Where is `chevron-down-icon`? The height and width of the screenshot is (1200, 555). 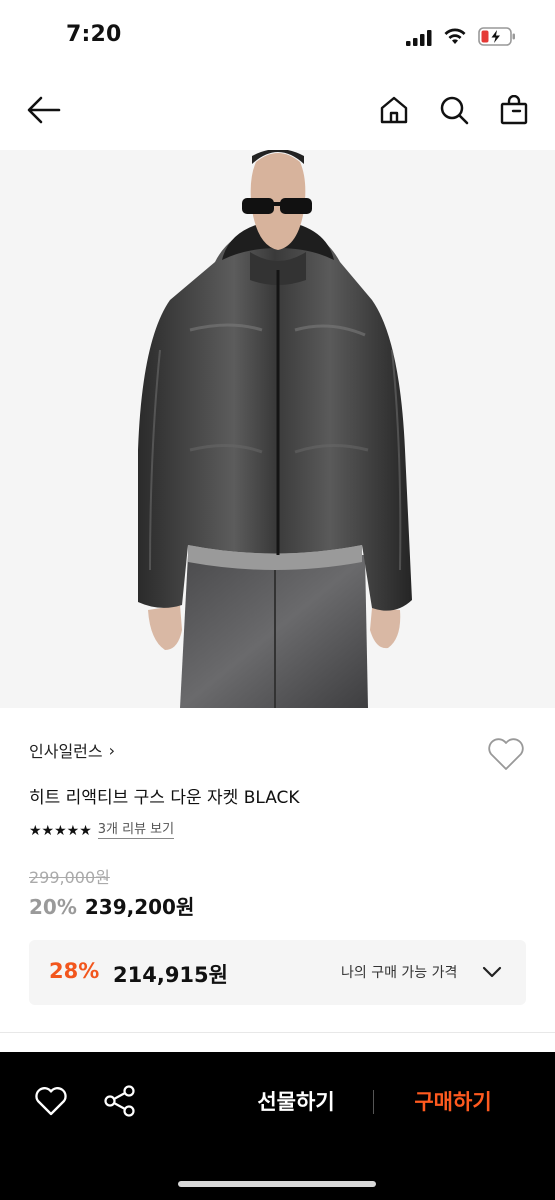 chevron-down-icon is located at coordinates (492, 972).